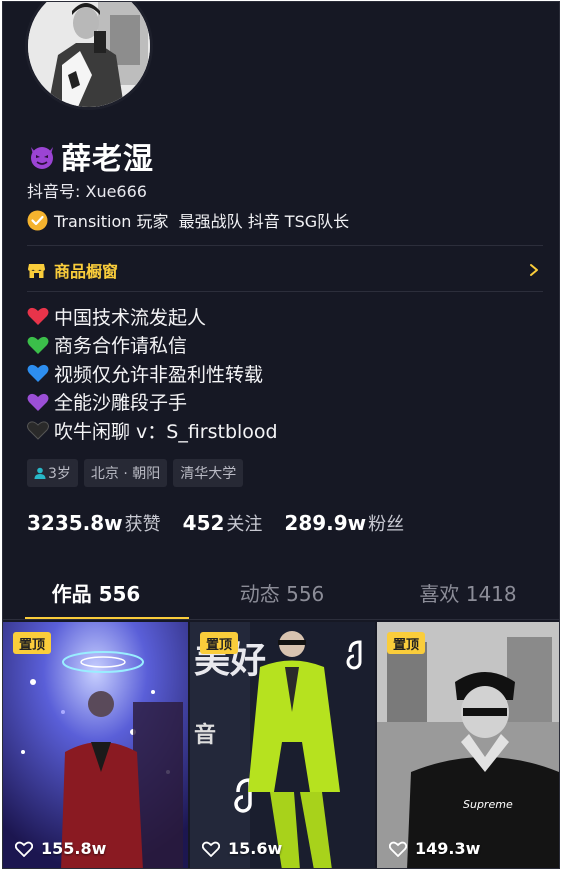 Image resolution: width=562 pixels, height=870 pixels. I want to click on bio-line: 视频仅允许非盈利性转载, so click(152, 373).